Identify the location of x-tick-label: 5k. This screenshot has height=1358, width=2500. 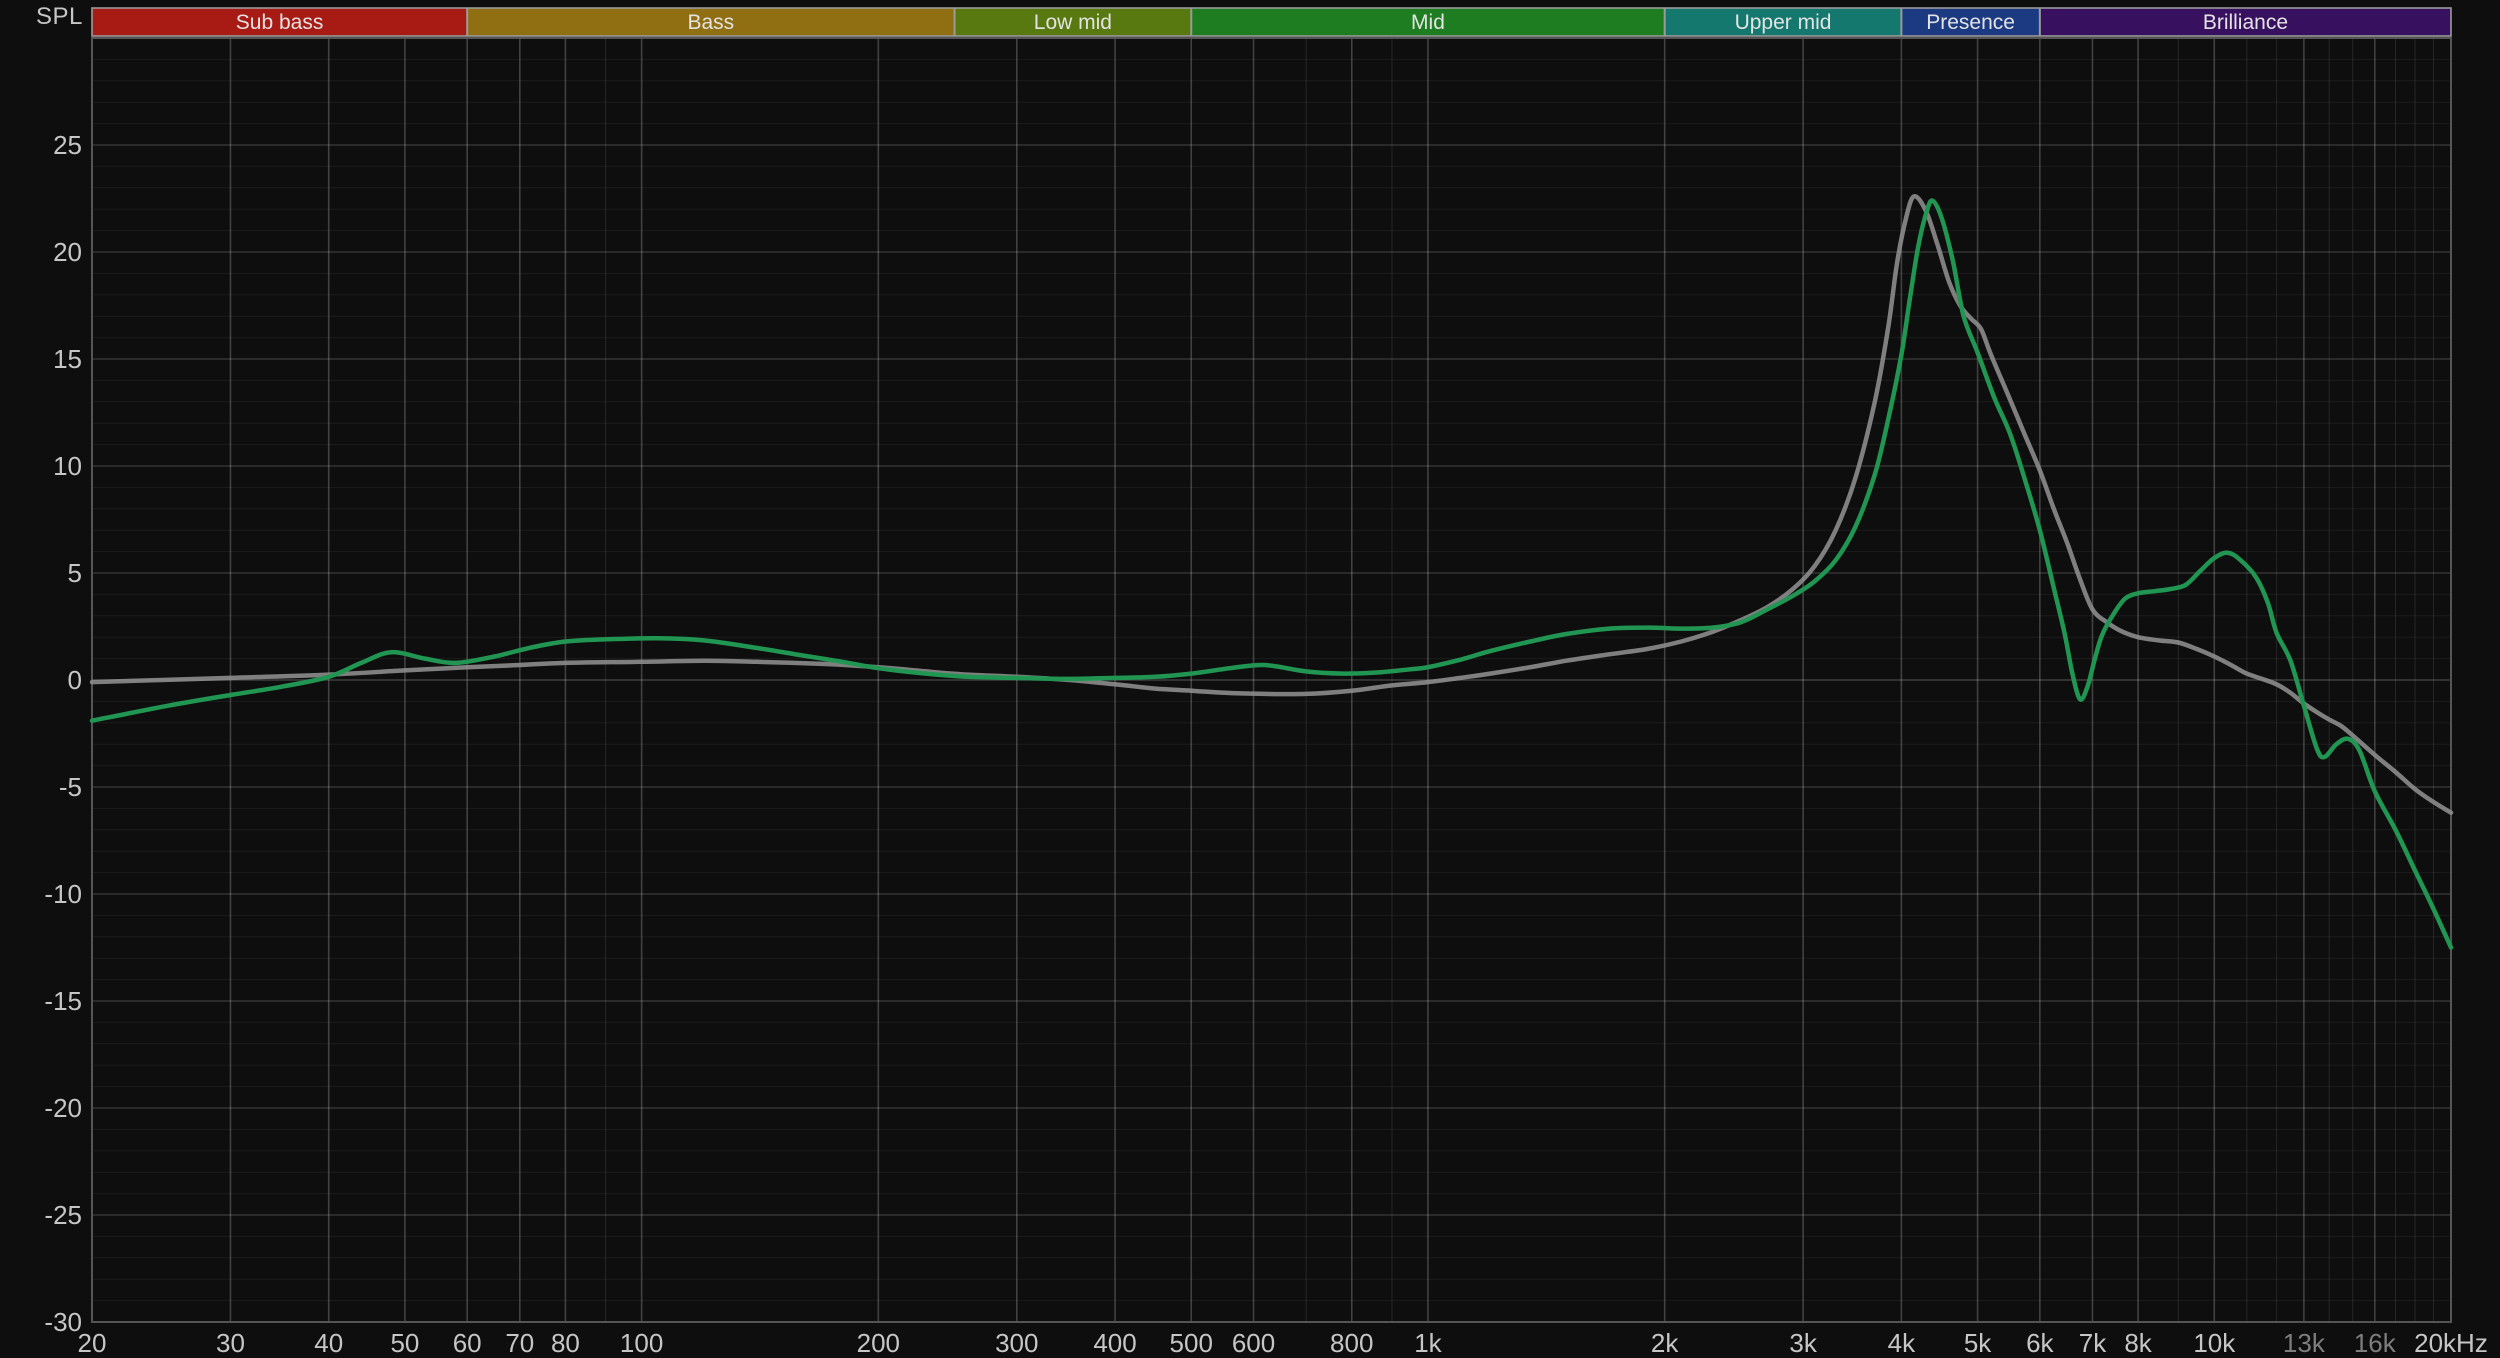
(1978, 1343).